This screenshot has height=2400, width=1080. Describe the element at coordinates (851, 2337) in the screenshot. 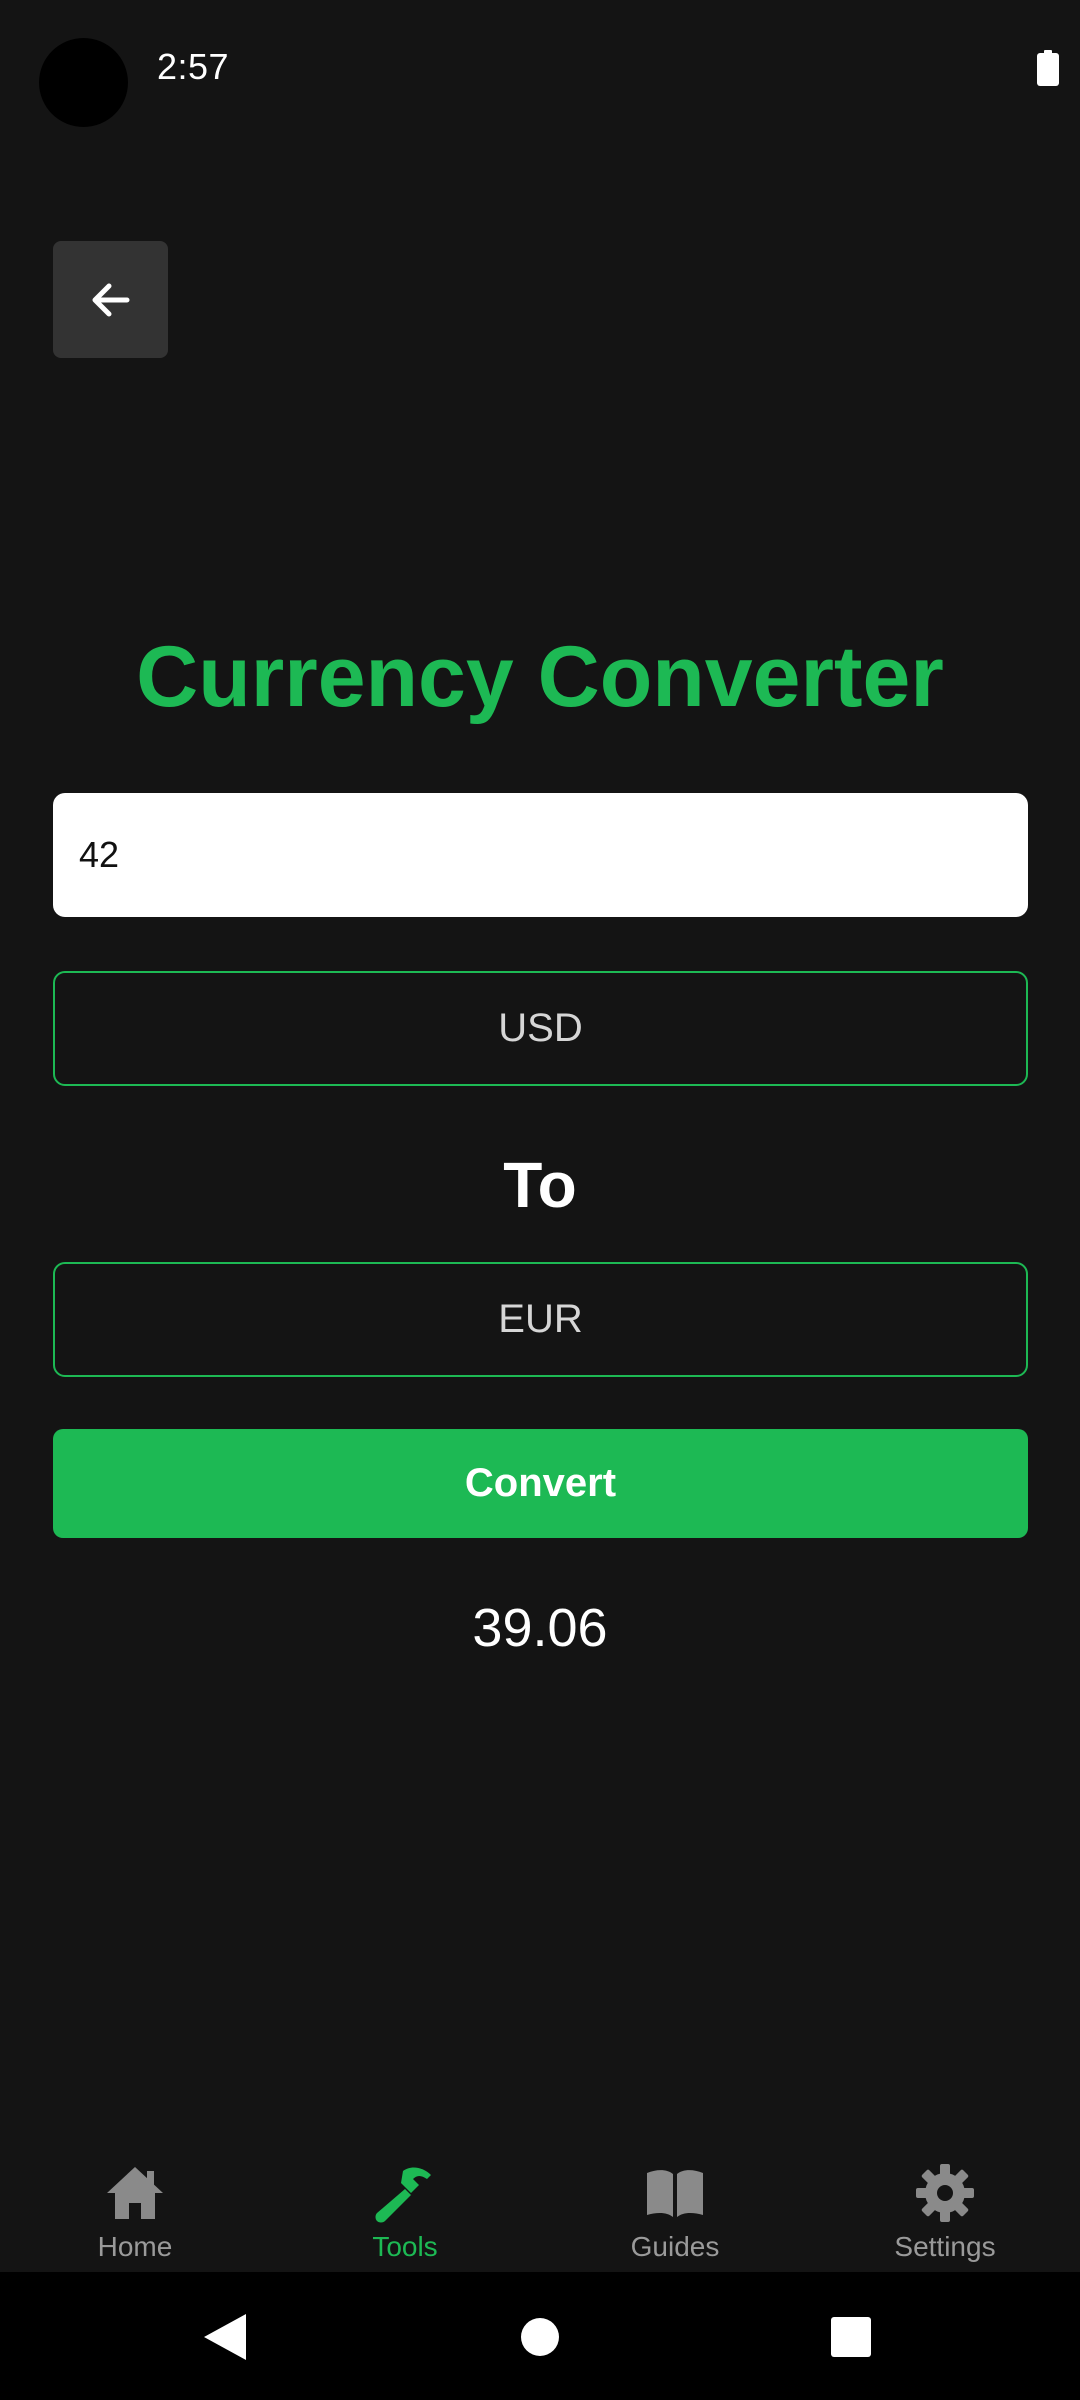

I see `square-recents-icon` at that location.